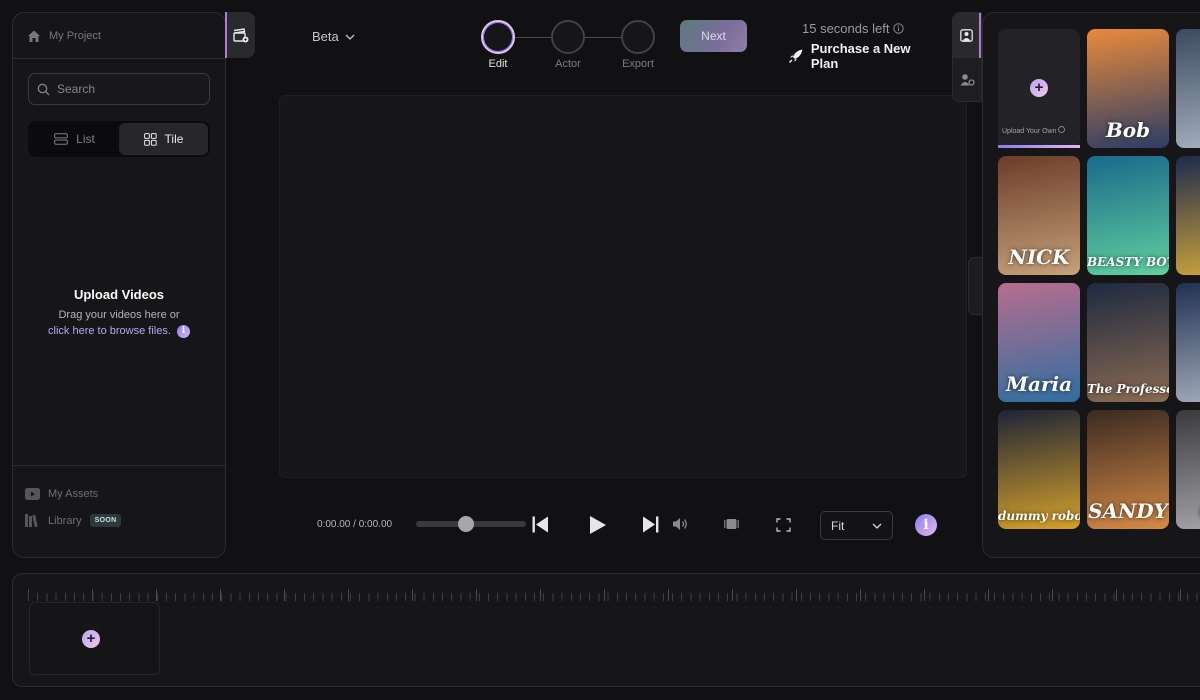 Image resolution: width=1200 pixels, height=700 pixels. Describe the element at coordinates (1039, 516) in the screenshot. I see `actor-name: dummy robot` at that location.